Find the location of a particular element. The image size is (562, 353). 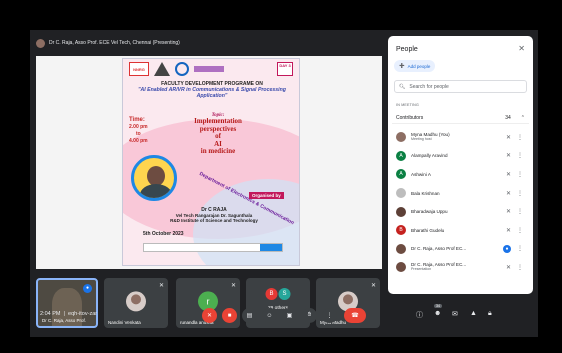

participant-name: Dr C. Raja, Asso Prof EC... Presentation is located at coordinates (446, 267).